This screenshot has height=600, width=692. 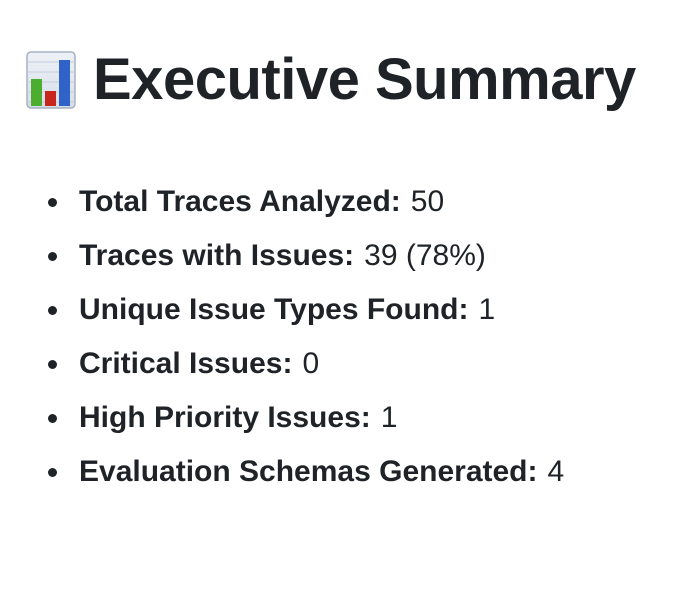 What do you see at coordinates (225, 417) in the screenshot?
I see `summary-label: High Priority Issues:` at bounding box center [225, 417].